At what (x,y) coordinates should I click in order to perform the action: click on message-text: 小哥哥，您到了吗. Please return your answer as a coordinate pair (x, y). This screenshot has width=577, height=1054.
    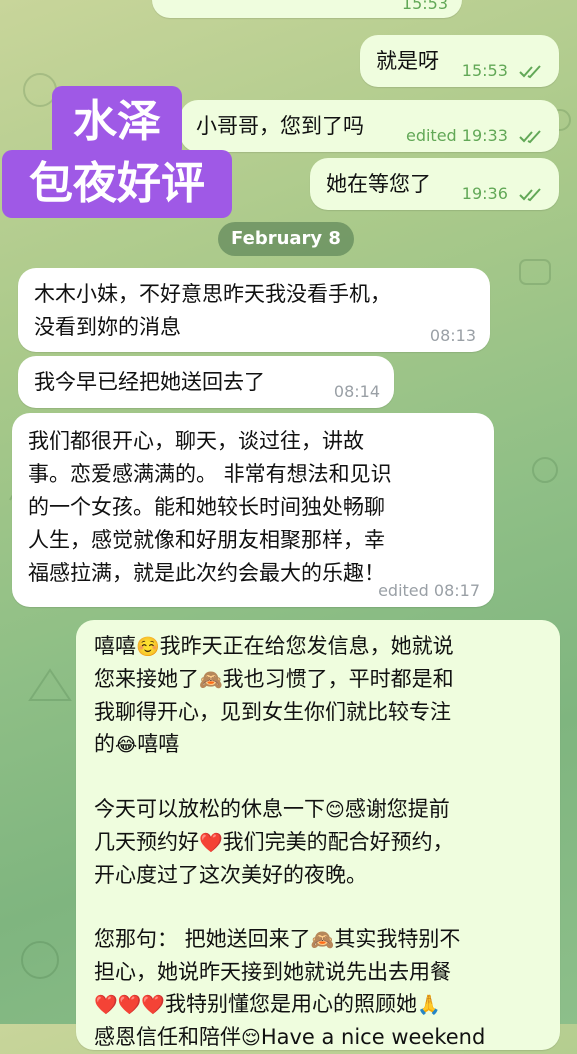
    Looking at the image, I should click on (280, 126).